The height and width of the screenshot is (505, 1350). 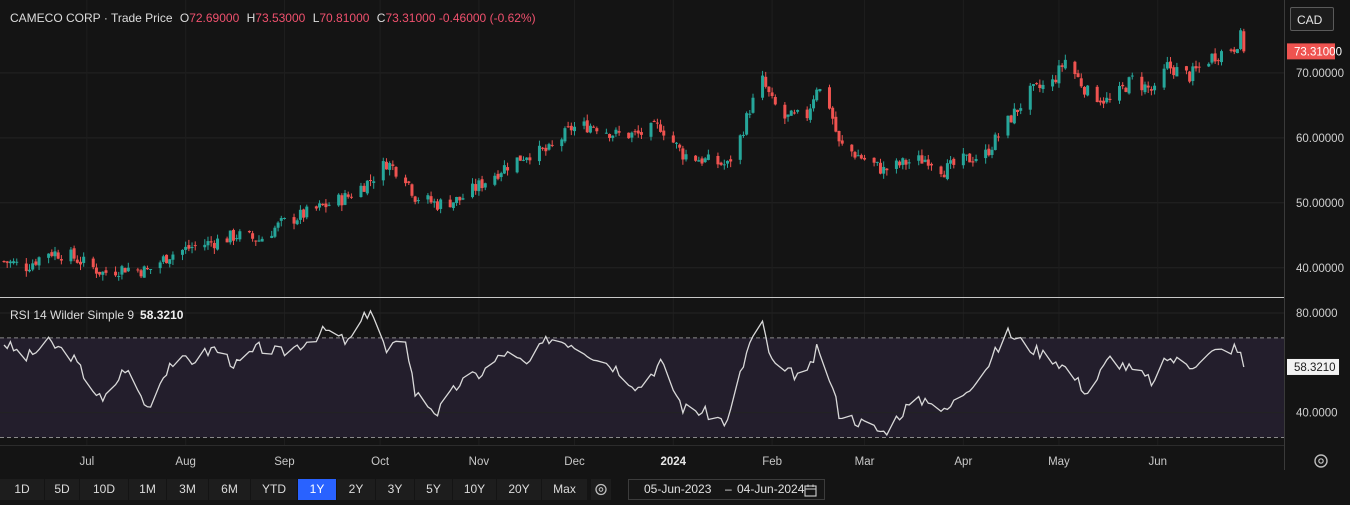 I want to click on range-button-20y: 20Y, so click(x=519, y=489).